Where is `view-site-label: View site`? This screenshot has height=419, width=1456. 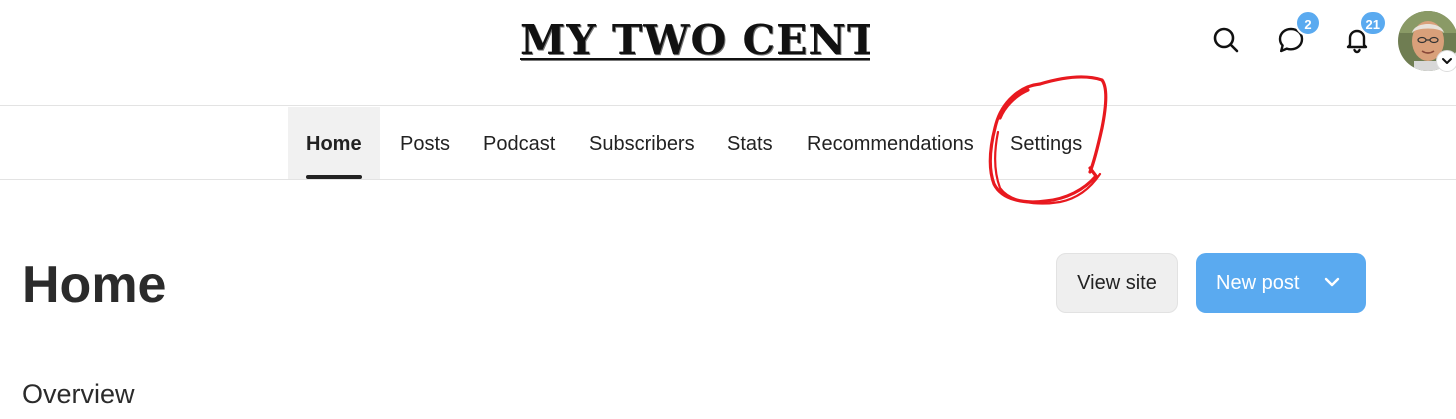
view-site-label: View site is located at coordinates (1117, 282).